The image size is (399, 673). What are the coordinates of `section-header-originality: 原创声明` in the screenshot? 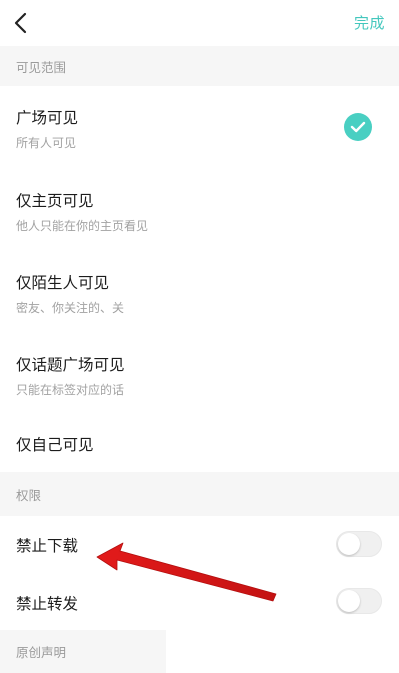 It's located at (83, 651).